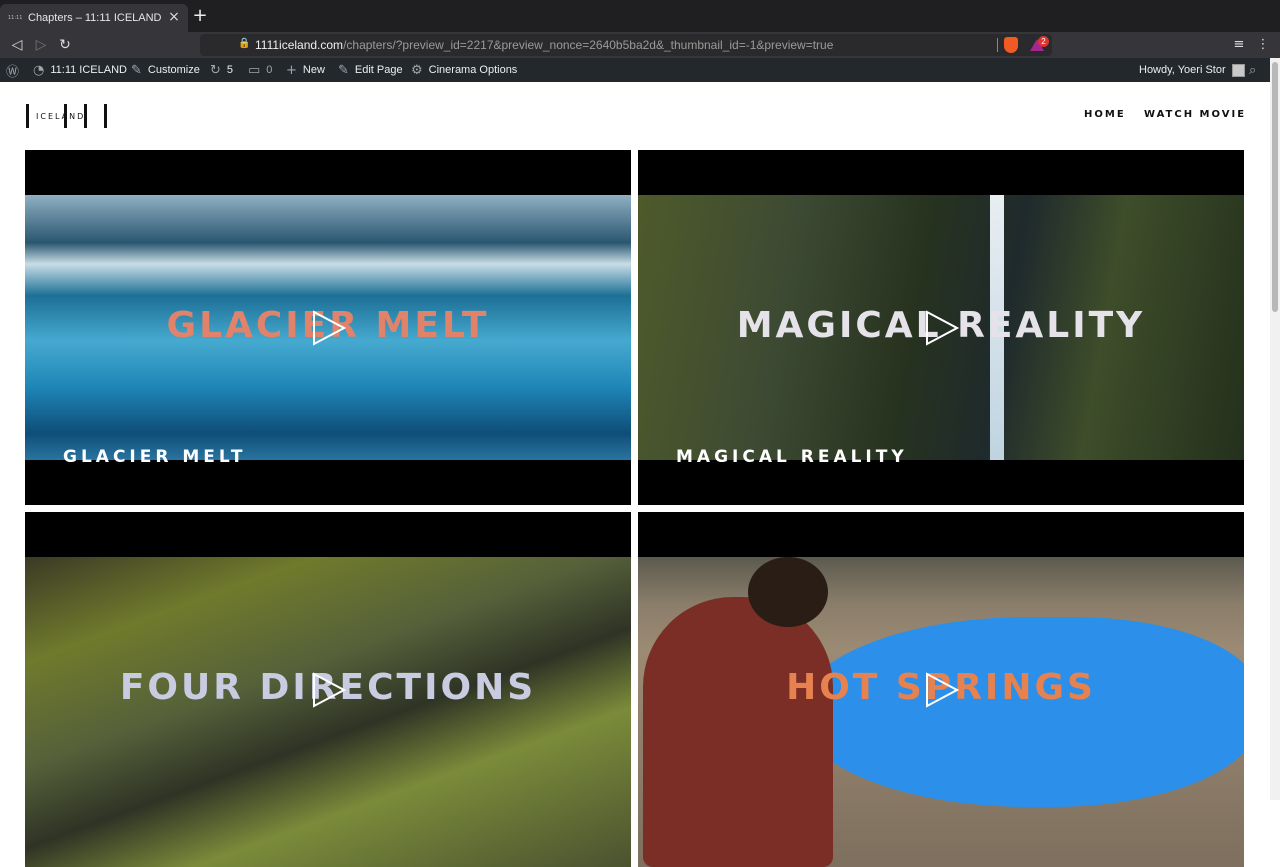 This screenshot has width=1280, height=867. I want to click on close-icon: ×, so click(174, 17).